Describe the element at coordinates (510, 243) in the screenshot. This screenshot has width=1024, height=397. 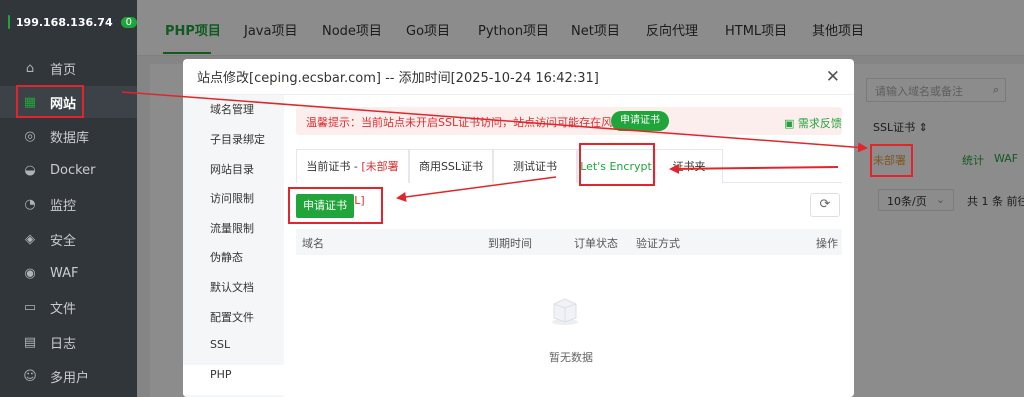
I see `col-expiry: 到期时间` at that location.